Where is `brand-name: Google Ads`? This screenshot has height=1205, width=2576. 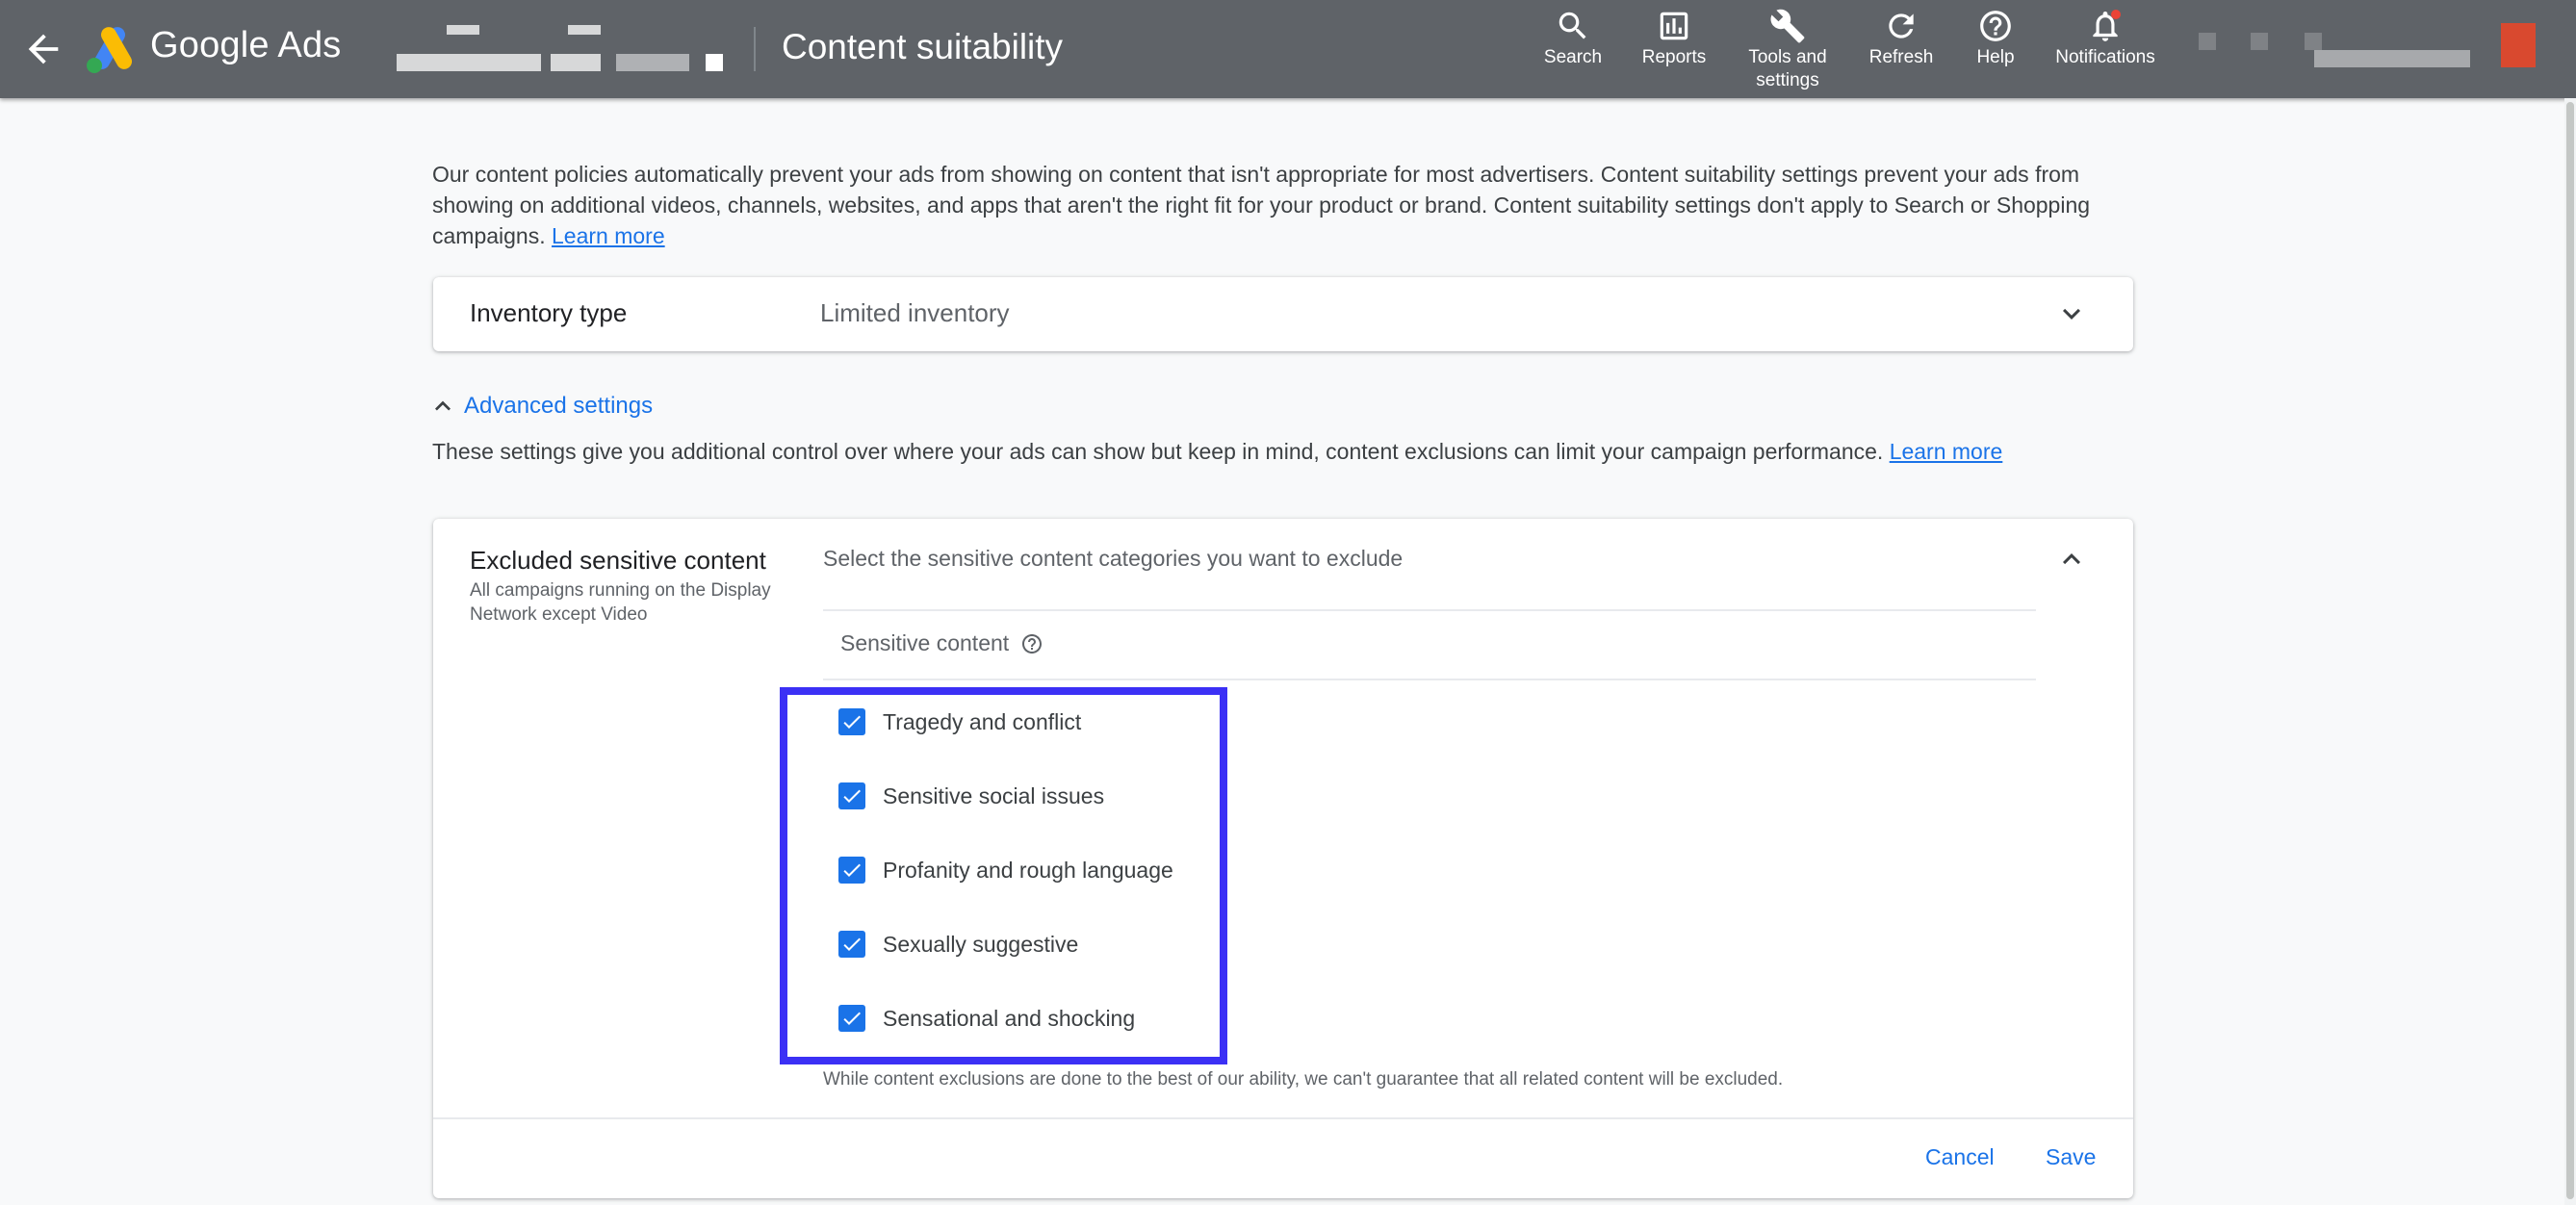 brand-name: Google Ads is located at coordinates (246, 45).